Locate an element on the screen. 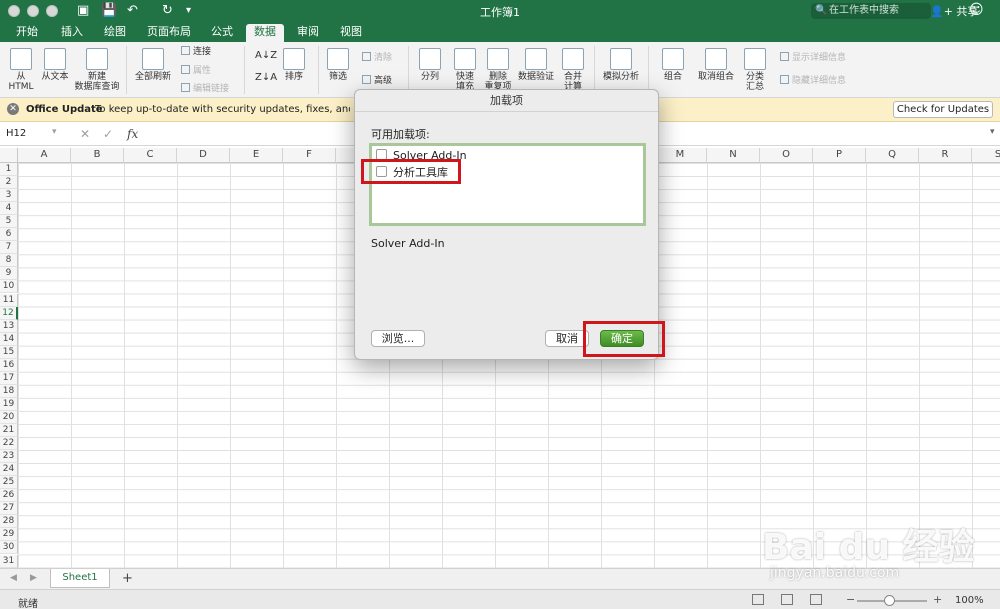 Image resolution: width=1000 pixels, height=609 pixels. row-header: 16 is located at coordinates (9, 365).